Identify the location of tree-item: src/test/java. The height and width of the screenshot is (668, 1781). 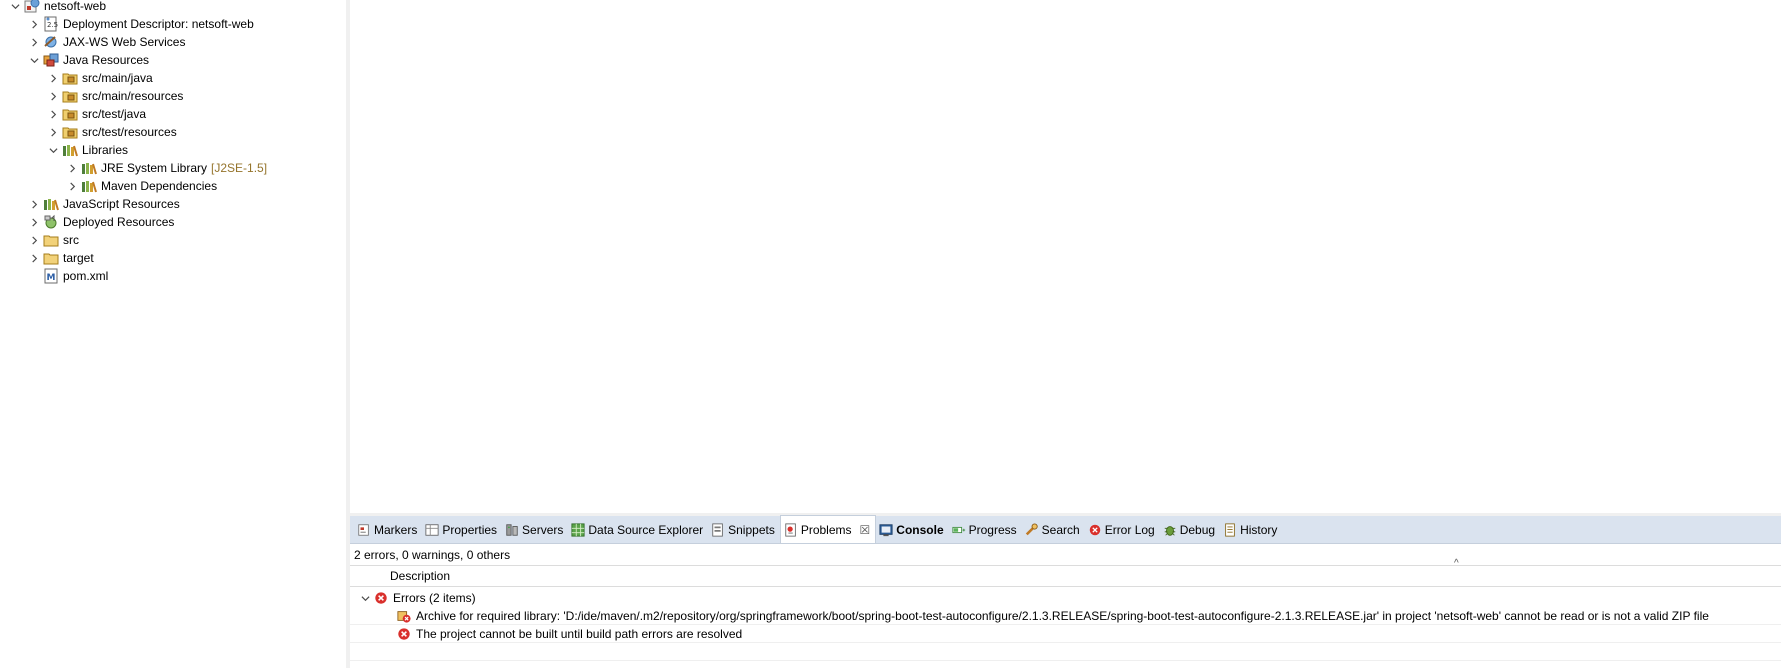
(96, 114).